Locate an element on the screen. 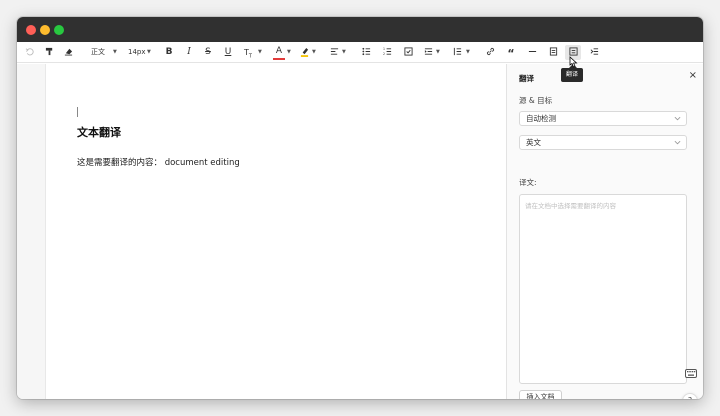 The height and width of the screenshot is (416, 720). panel-title: 翻译 is located at coordinates (526, 78).